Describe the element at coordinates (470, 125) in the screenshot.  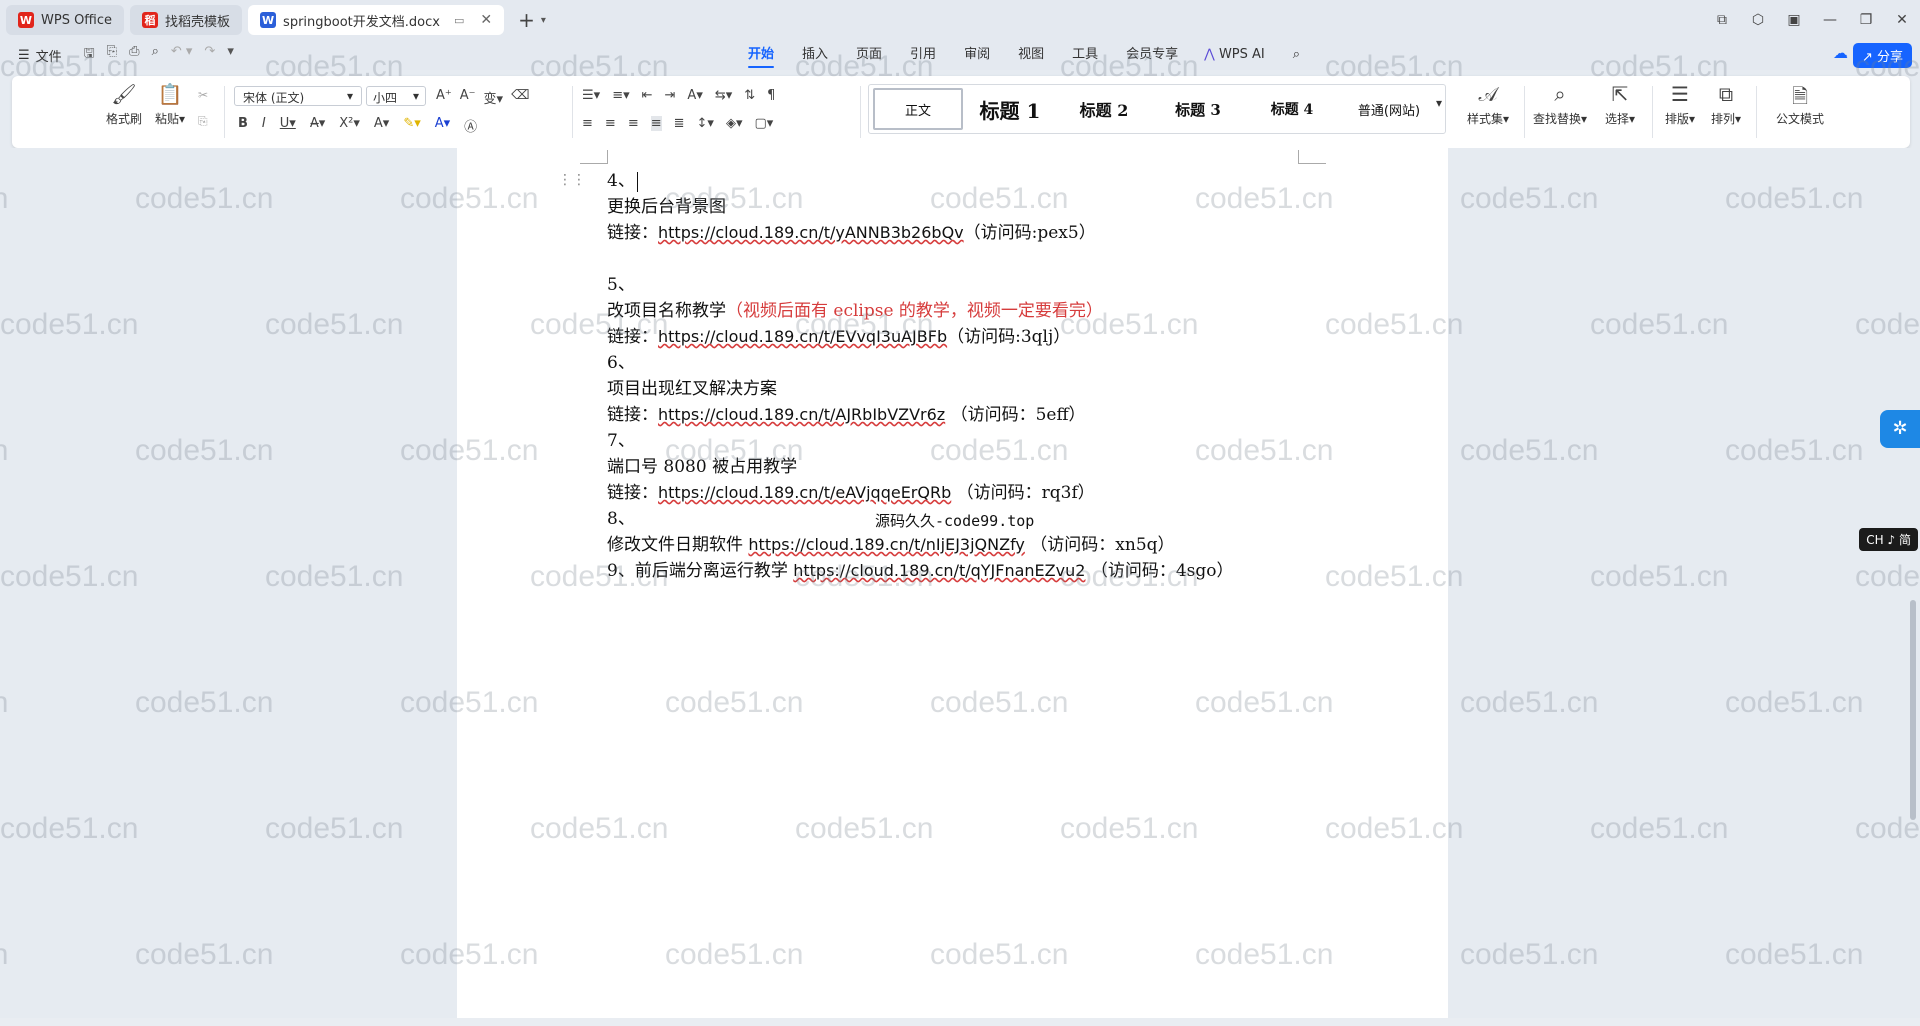
I see `char-shading-icon: Ⓐ` at that location.